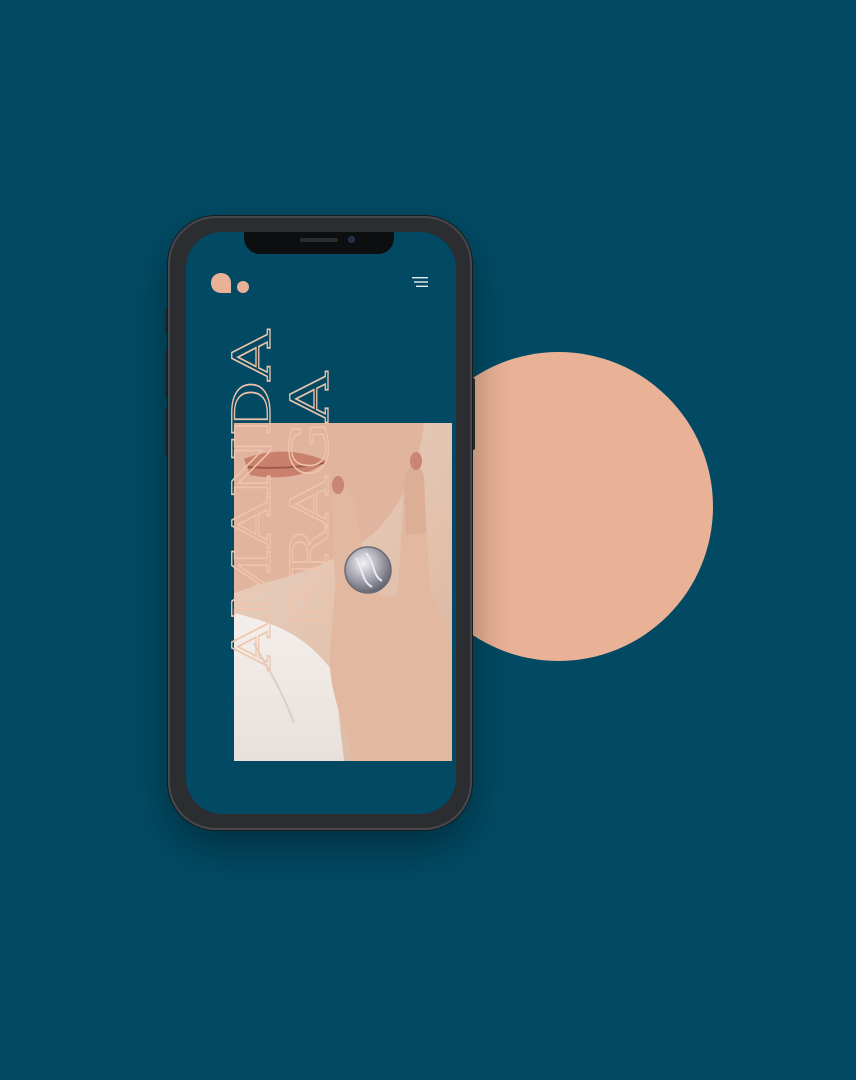  Describe the element at coordinates (310, 500) in the screenshot. I see `hero-title-last-name: BRAGA` at that location.